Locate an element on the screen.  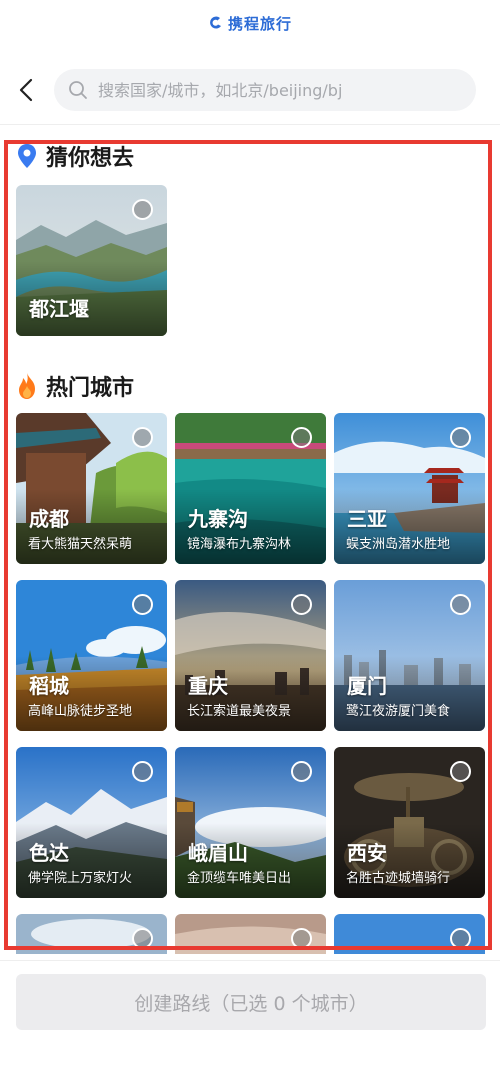
destination-card-seda: 色达 佛学院上万家灯火 is located at coordinates (91, 822).